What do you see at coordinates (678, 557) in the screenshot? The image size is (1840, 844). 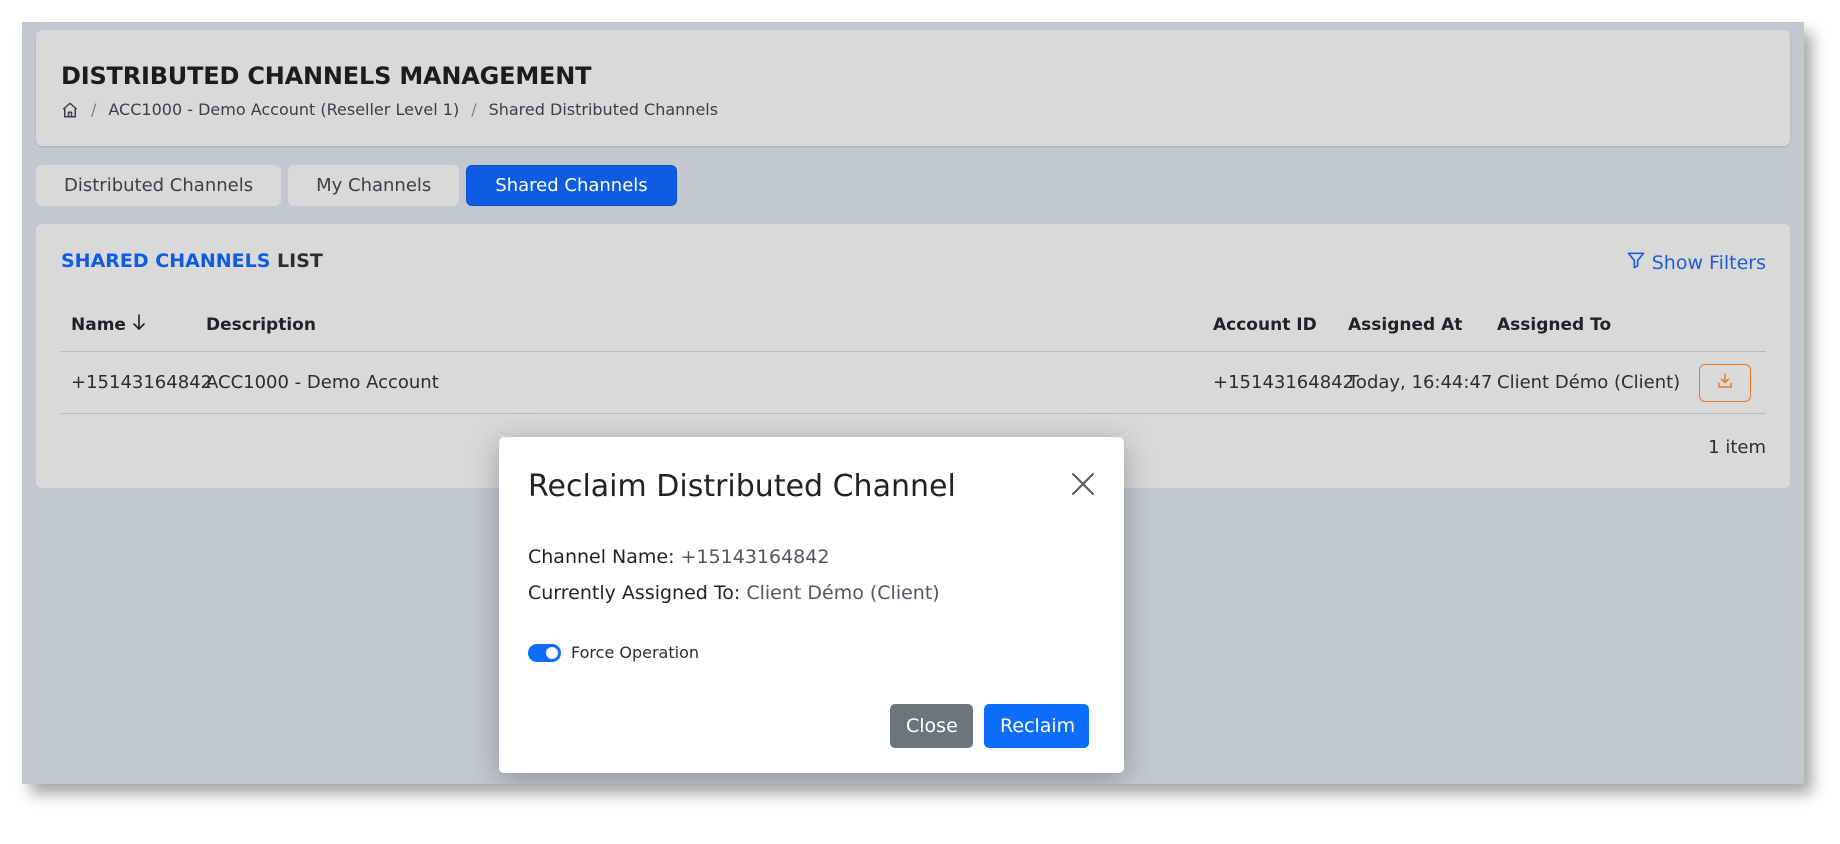 I see `channel-name-line: Channel Name: +15143164842` at bounding box center [678, 557].